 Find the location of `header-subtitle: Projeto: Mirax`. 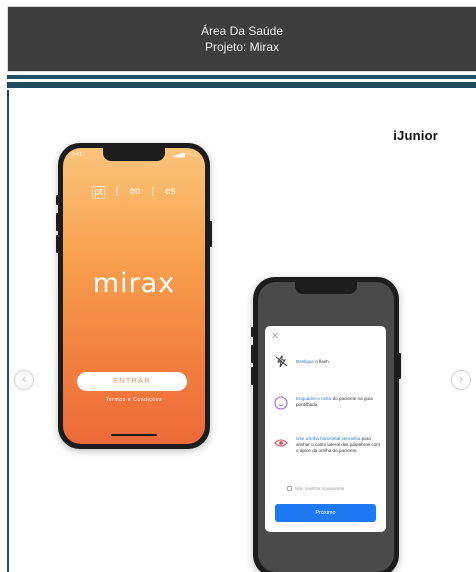

header-subtitle: Projeto: Mirax is located at coordinates (242, 47).